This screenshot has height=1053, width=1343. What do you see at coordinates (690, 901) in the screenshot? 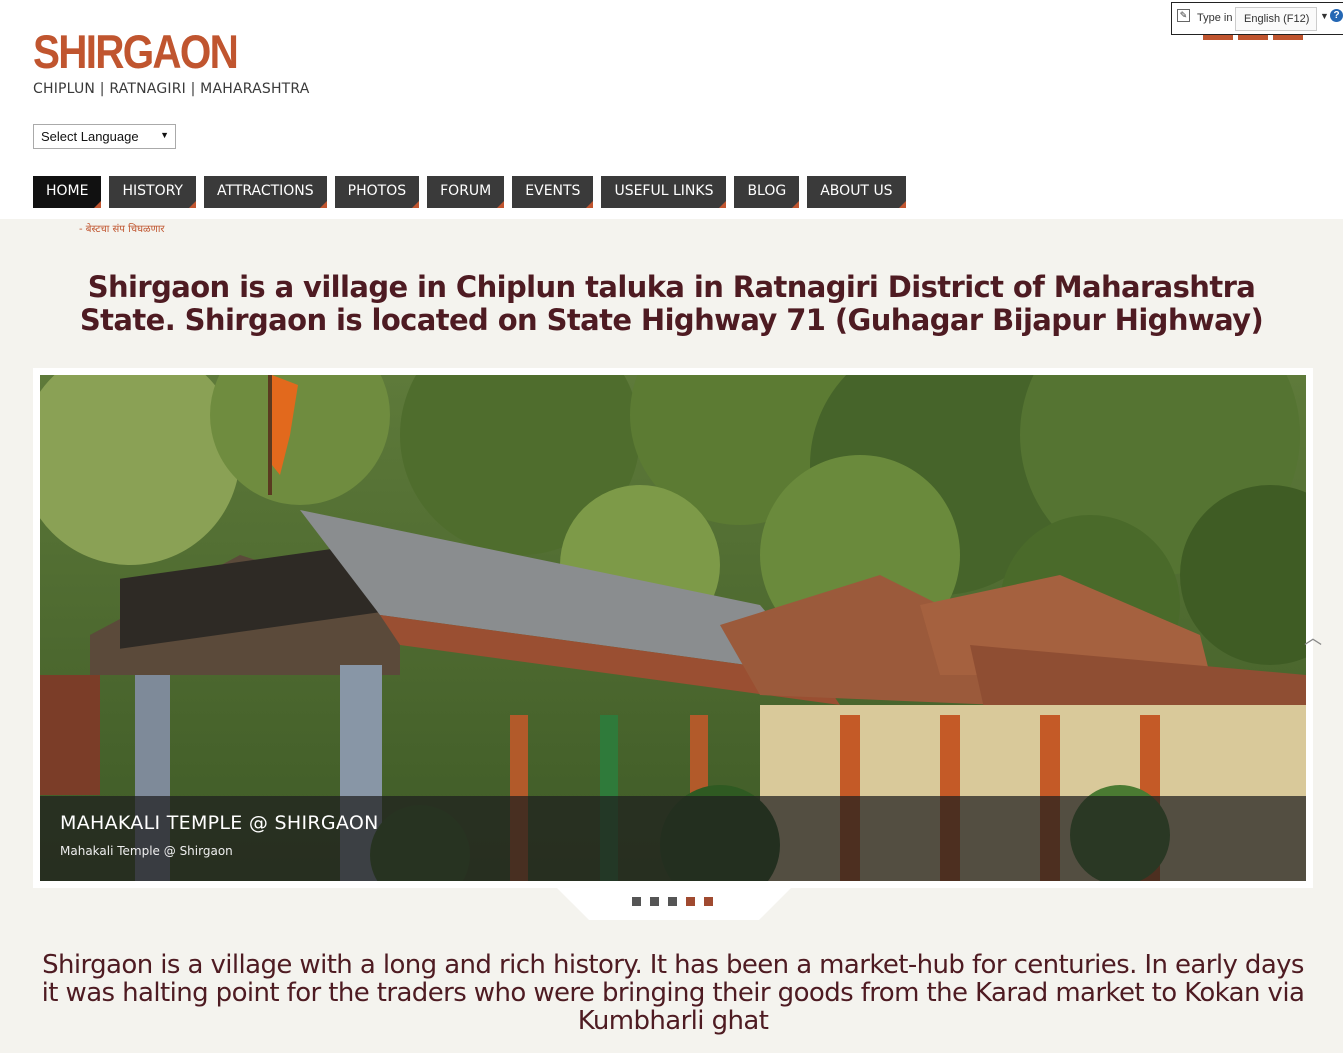
I see `slider-dot-active` at bounding box center [690, 901].